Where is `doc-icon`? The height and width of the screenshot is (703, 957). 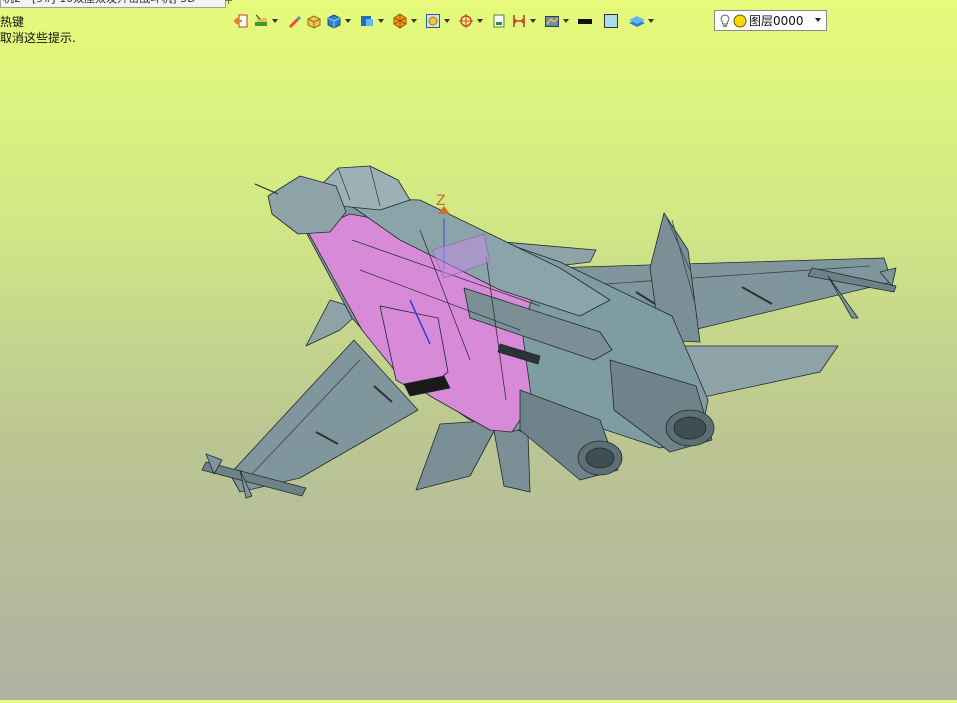 doc-icon is located at coordinates (499, 21).